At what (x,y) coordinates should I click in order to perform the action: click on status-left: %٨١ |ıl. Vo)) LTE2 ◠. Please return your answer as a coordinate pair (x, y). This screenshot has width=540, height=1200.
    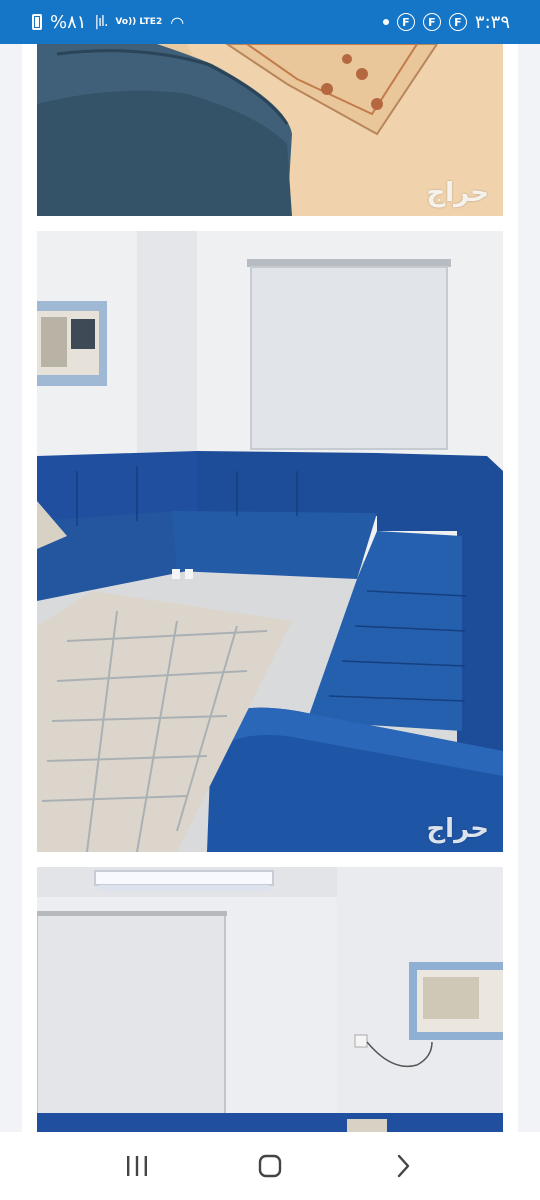
    Looking at the image, I should click on (108, 22).